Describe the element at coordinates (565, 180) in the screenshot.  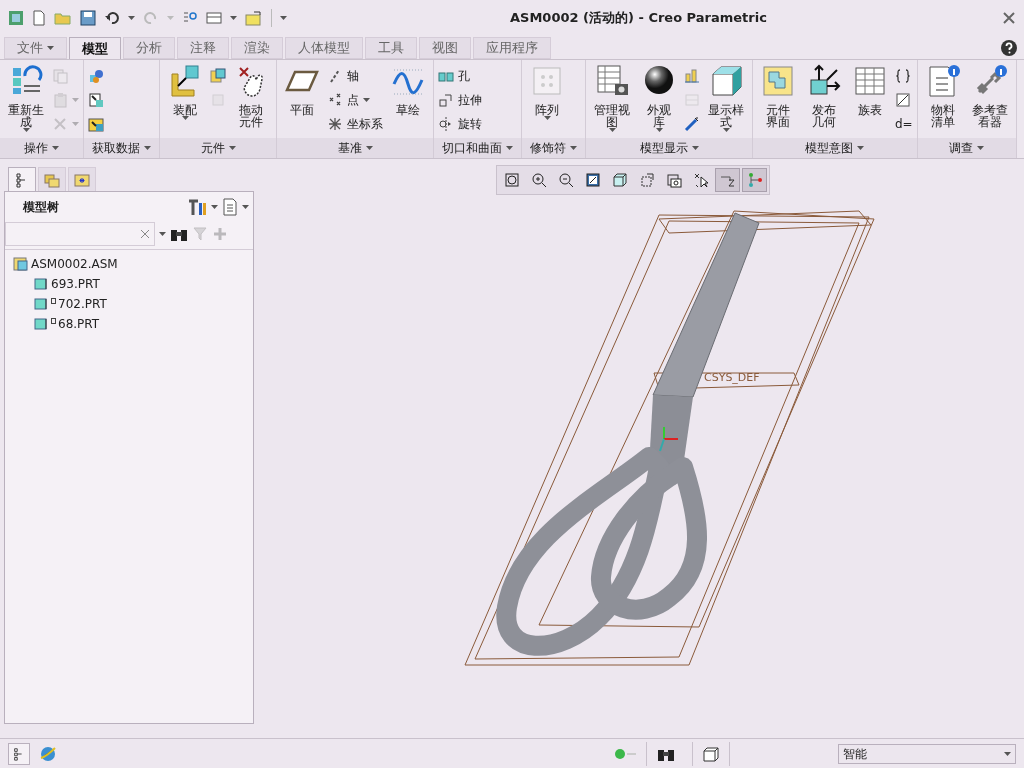
I see `zoom-out-icon` at that location.